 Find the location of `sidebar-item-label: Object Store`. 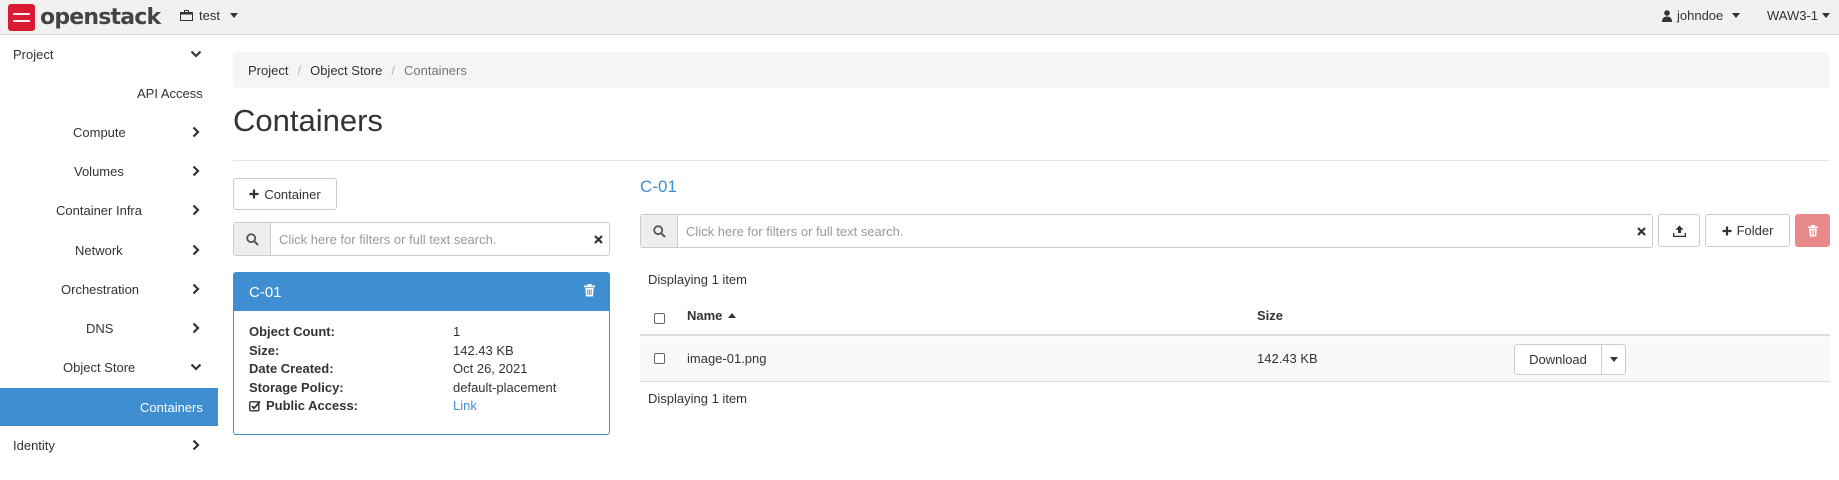

sidebar-item-label: Object Store is located at coordinates (99, 367).